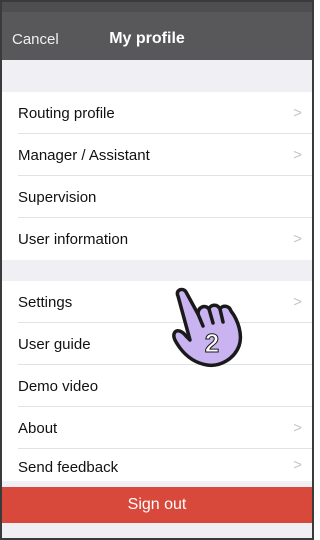  I want to click on menu-item-demo-video: Demo video, so click(157, 386).